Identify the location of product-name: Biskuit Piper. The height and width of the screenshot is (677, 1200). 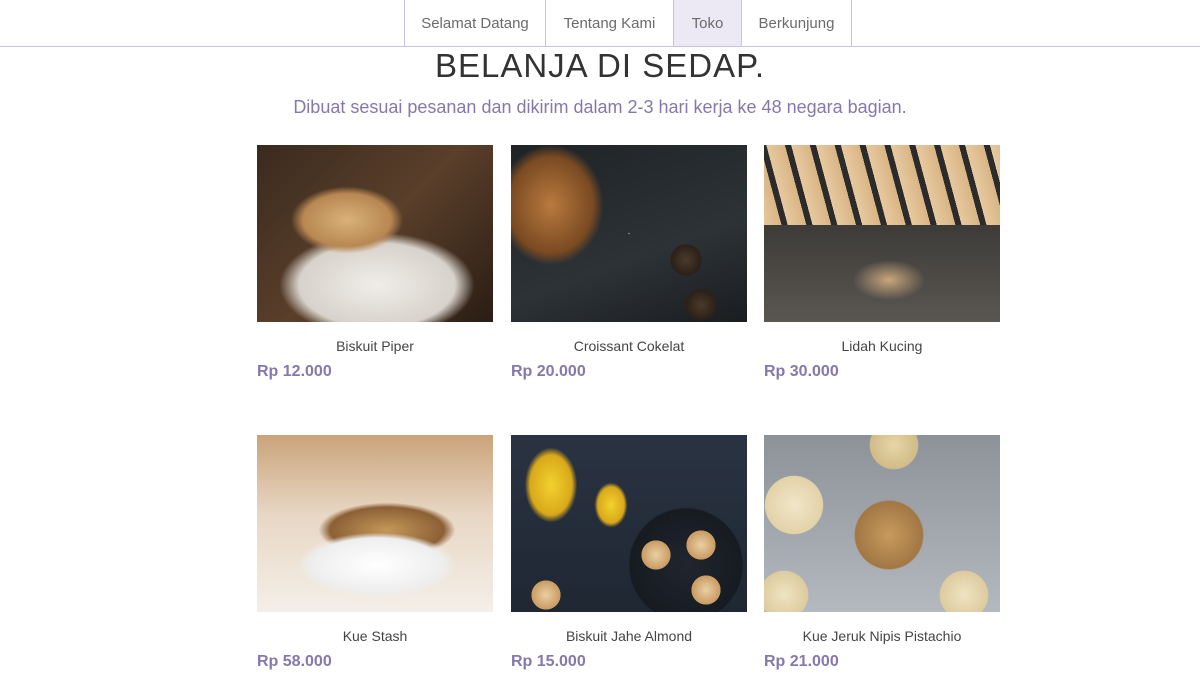
(375, 346).